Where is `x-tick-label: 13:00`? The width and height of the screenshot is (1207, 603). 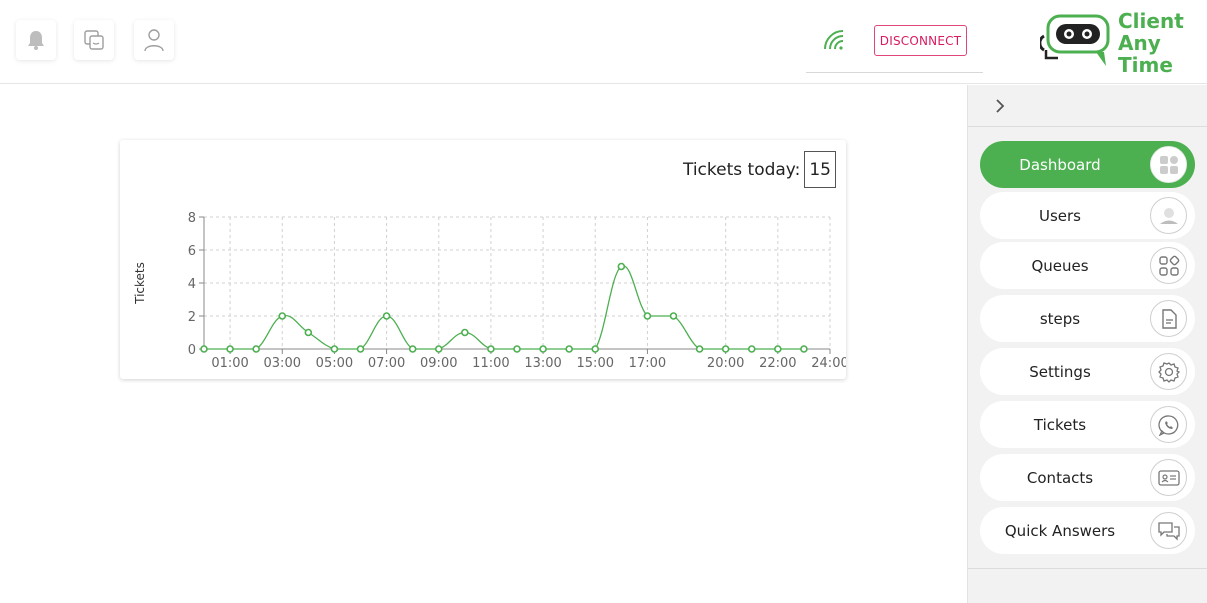 x-tick-label: 13:00 is located at coordinates (542, 363).